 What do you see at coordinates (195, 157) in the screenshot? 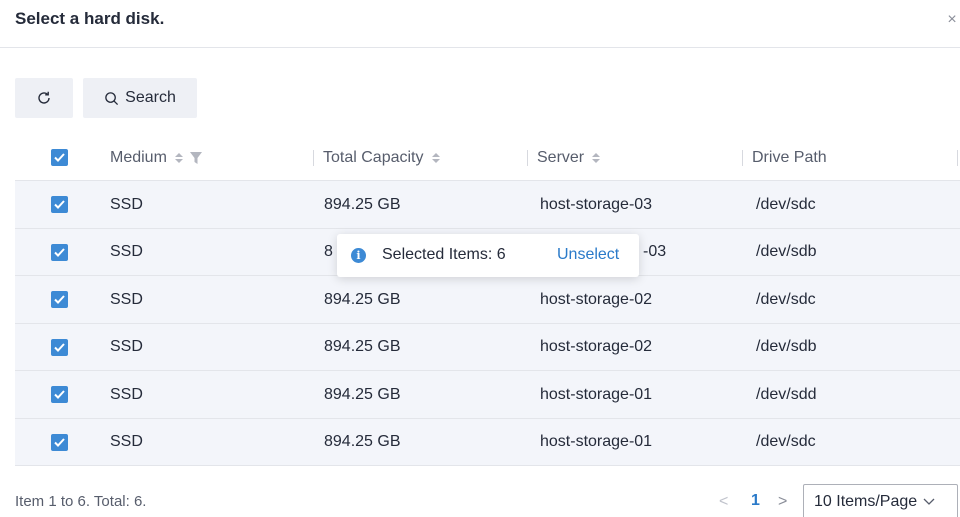
I see `filter-icon` at bounding box center [195, 157].